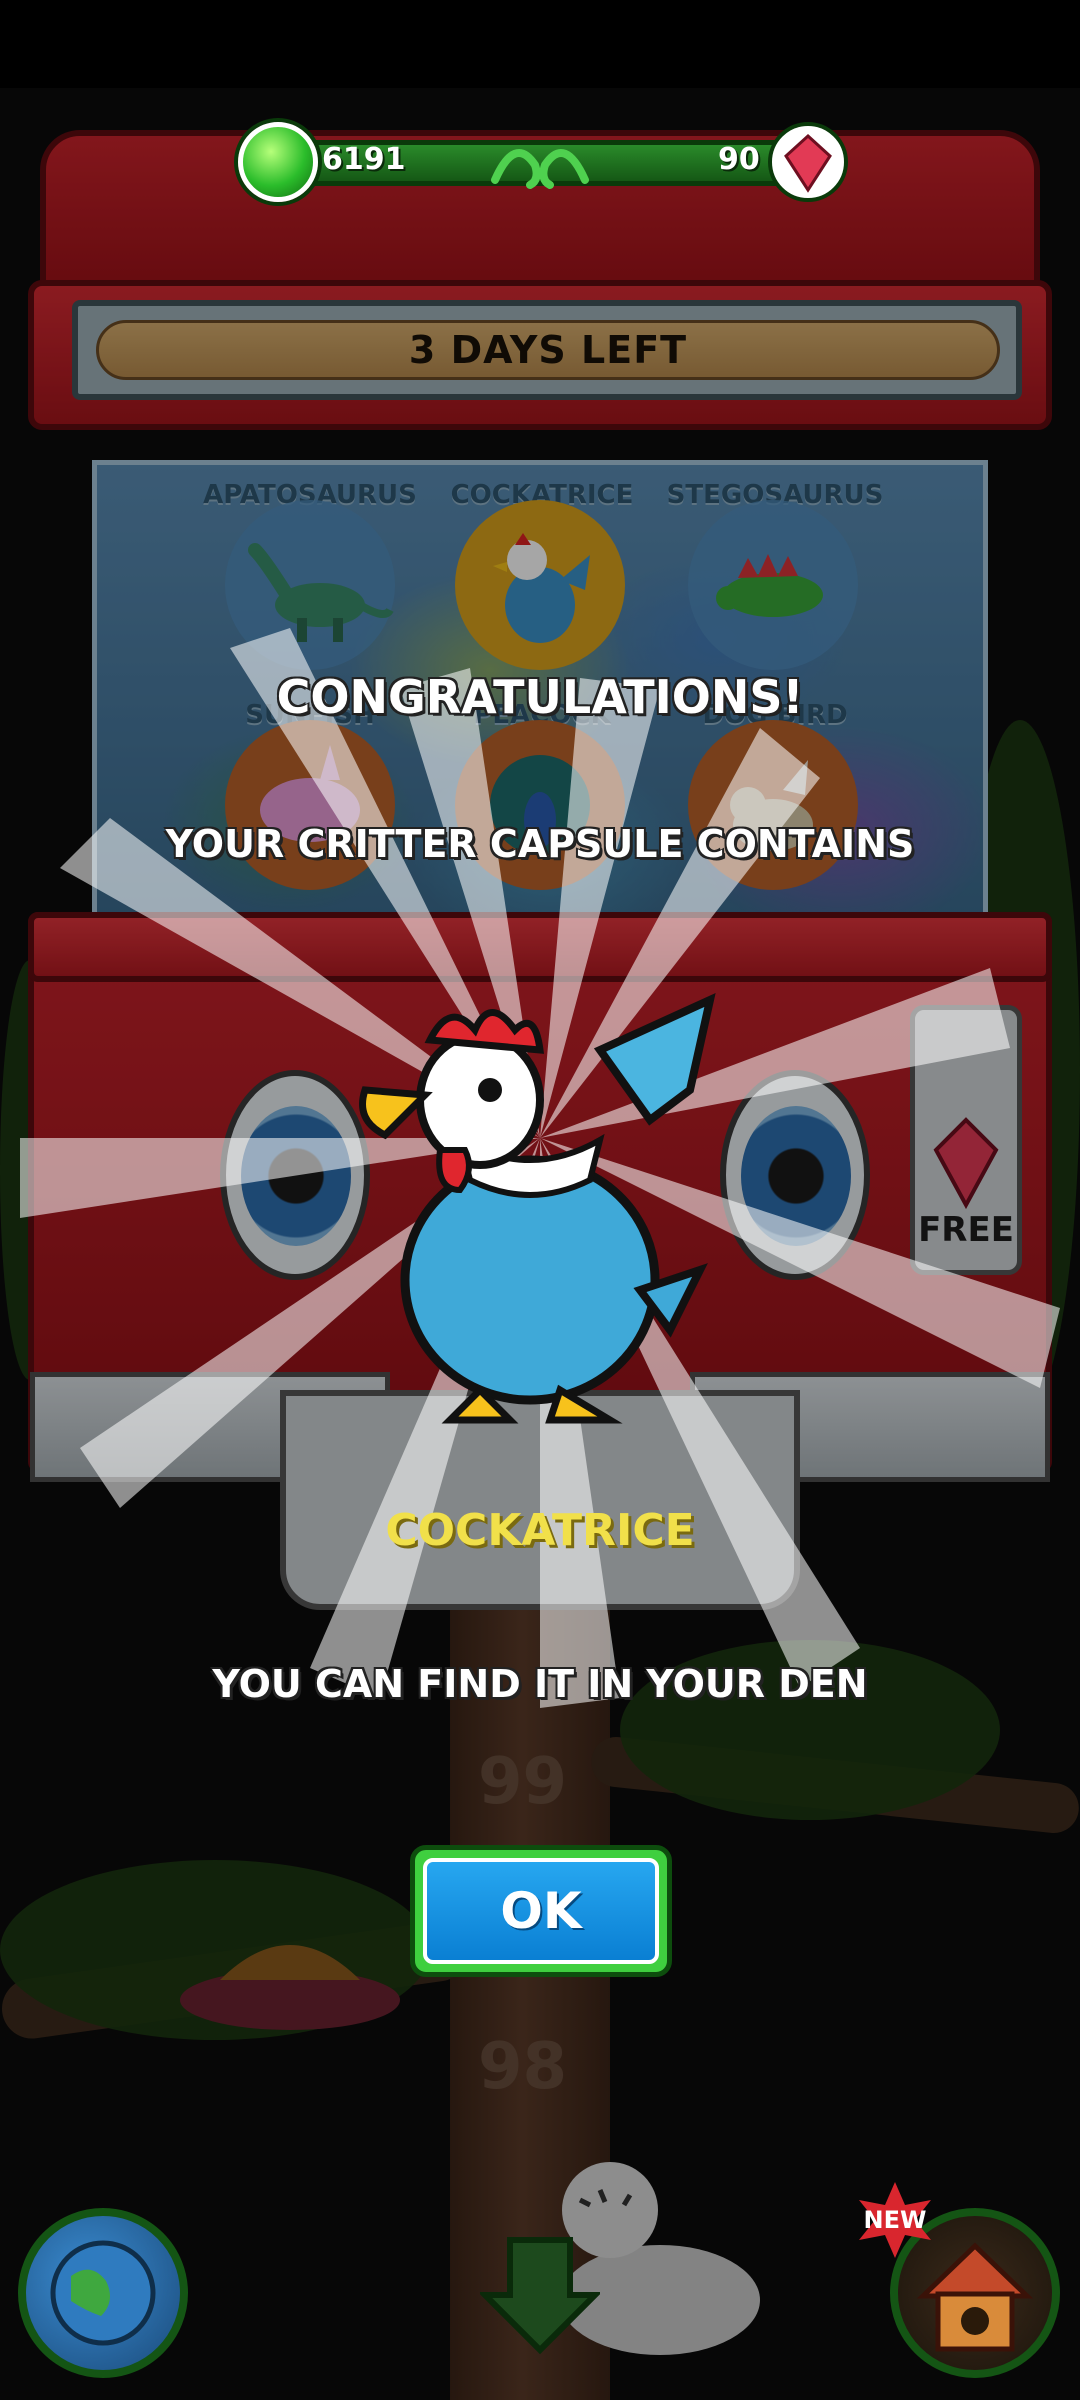  Describe the element at coordinates (540, 844) in the screenshot. I see `capsule-subtitle: YOUR CRITTER CAPSULE CONTAINS` at that location.